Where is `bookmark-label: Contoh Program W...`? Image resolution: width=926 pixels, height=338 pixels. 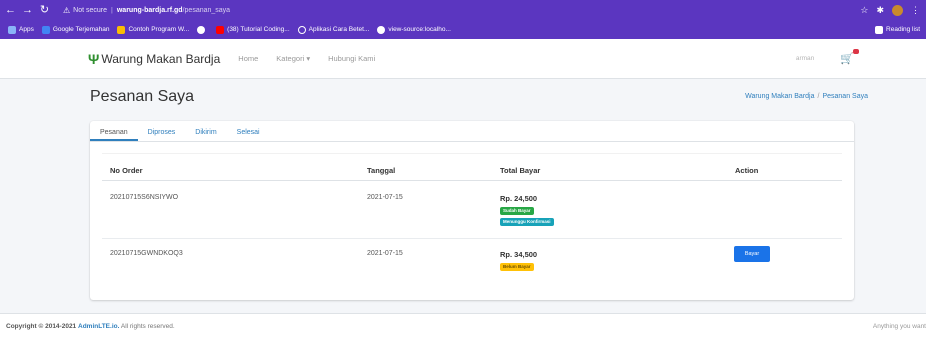
bookmark-label: Contoh Program W... is located at coordinates (159, 29).